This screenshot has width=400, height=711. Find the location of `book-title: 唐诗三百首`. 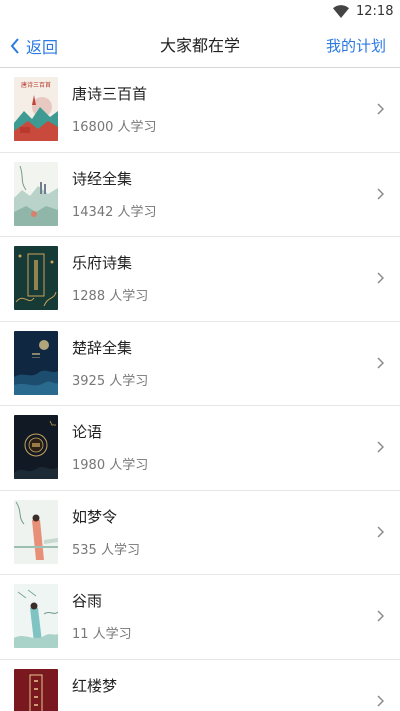

book-title: 唐诗三百首 is located at coordinates (110, 94).